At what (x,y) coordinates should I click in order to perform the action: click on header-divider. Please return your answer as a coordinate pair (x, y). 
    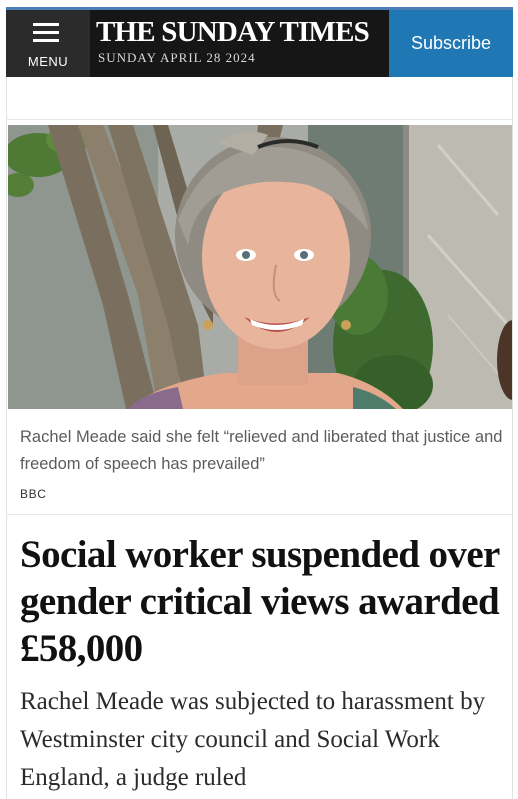
    Looking at the image, I should click on (259, 119).